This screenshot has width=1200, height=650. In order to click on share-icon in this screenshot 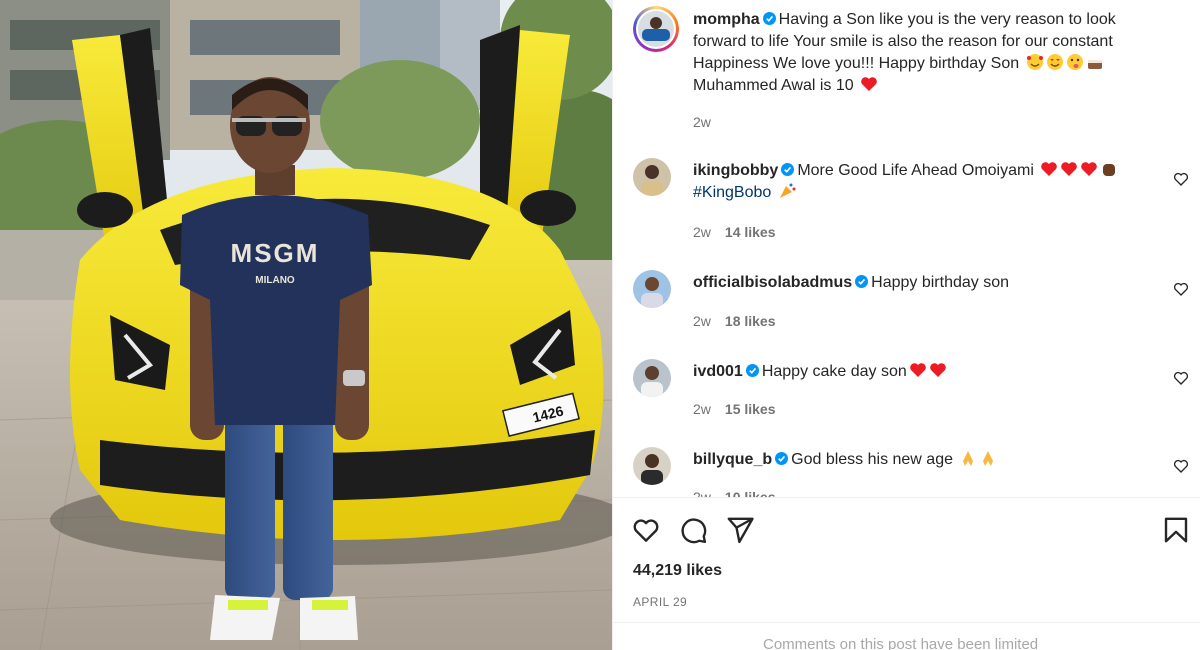, I will do `click(740, 530)`.